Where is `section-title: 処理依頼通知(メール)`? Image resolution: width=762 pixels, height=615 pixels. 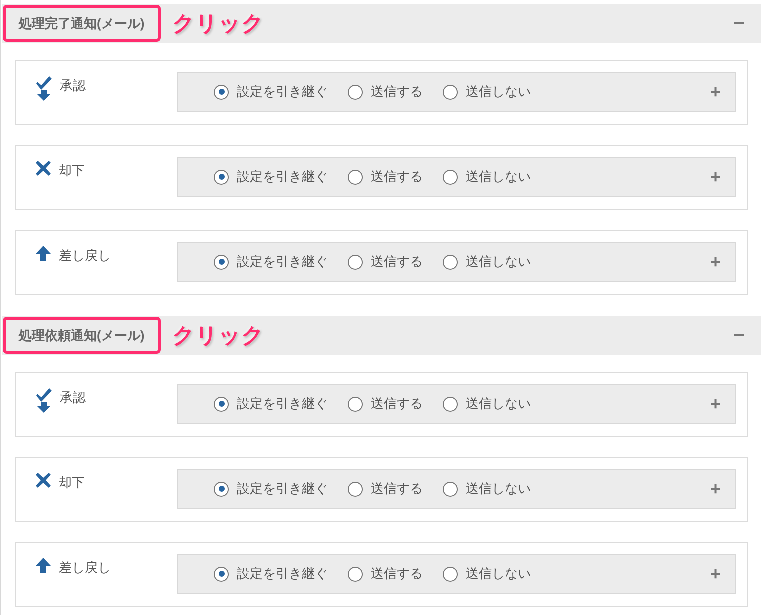 section-title: 処理依頼通知(メール) is located at coordinates (82, 335).